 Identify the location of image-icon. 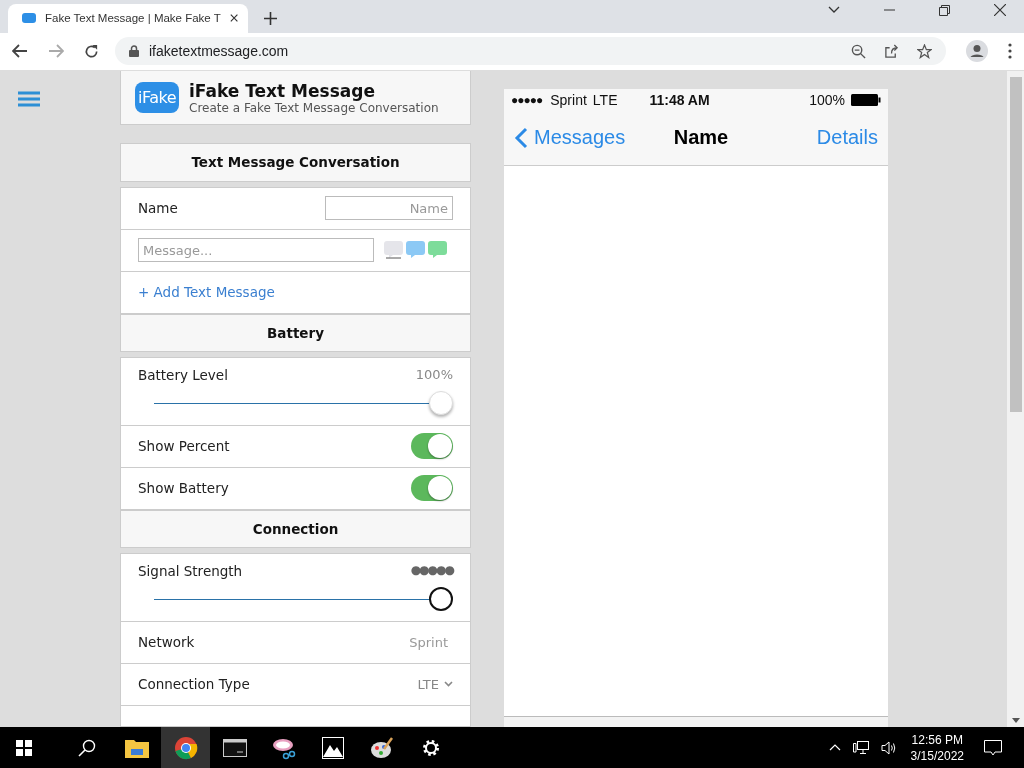
(332, 747).